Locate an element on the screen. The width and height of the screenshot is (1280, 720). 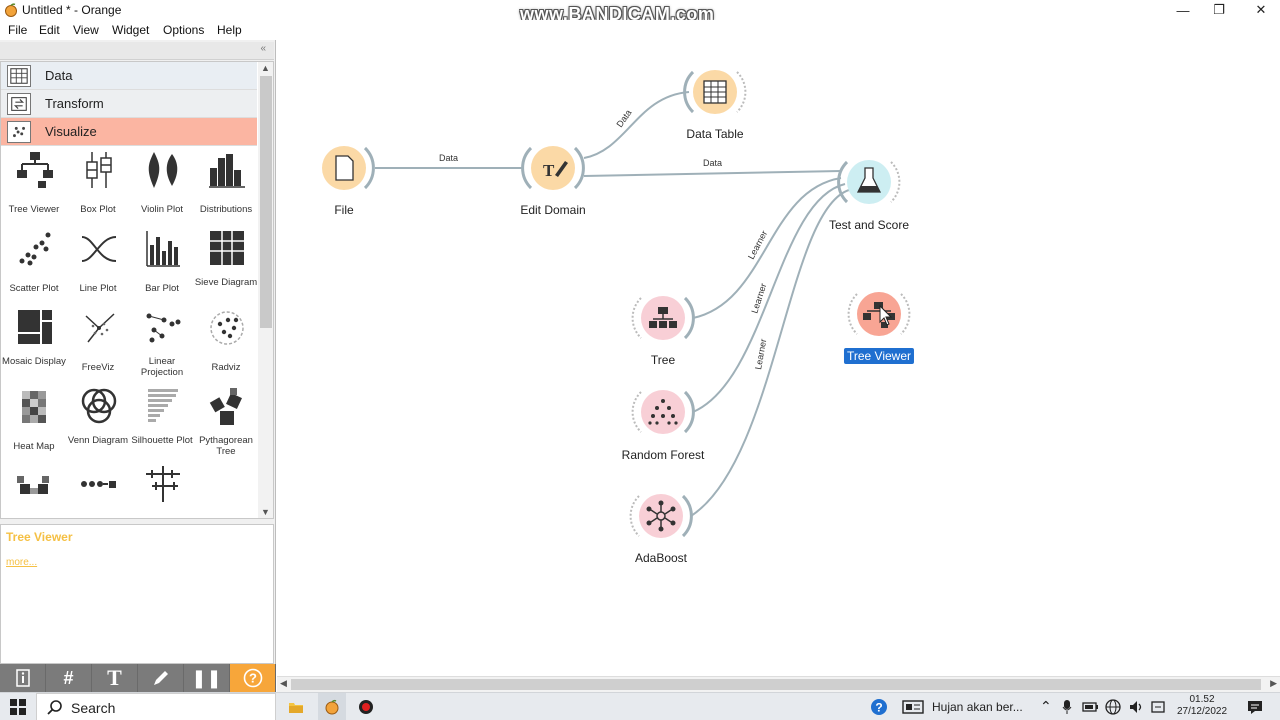
menu-widget: Widget is located at coordinates (130, 30).